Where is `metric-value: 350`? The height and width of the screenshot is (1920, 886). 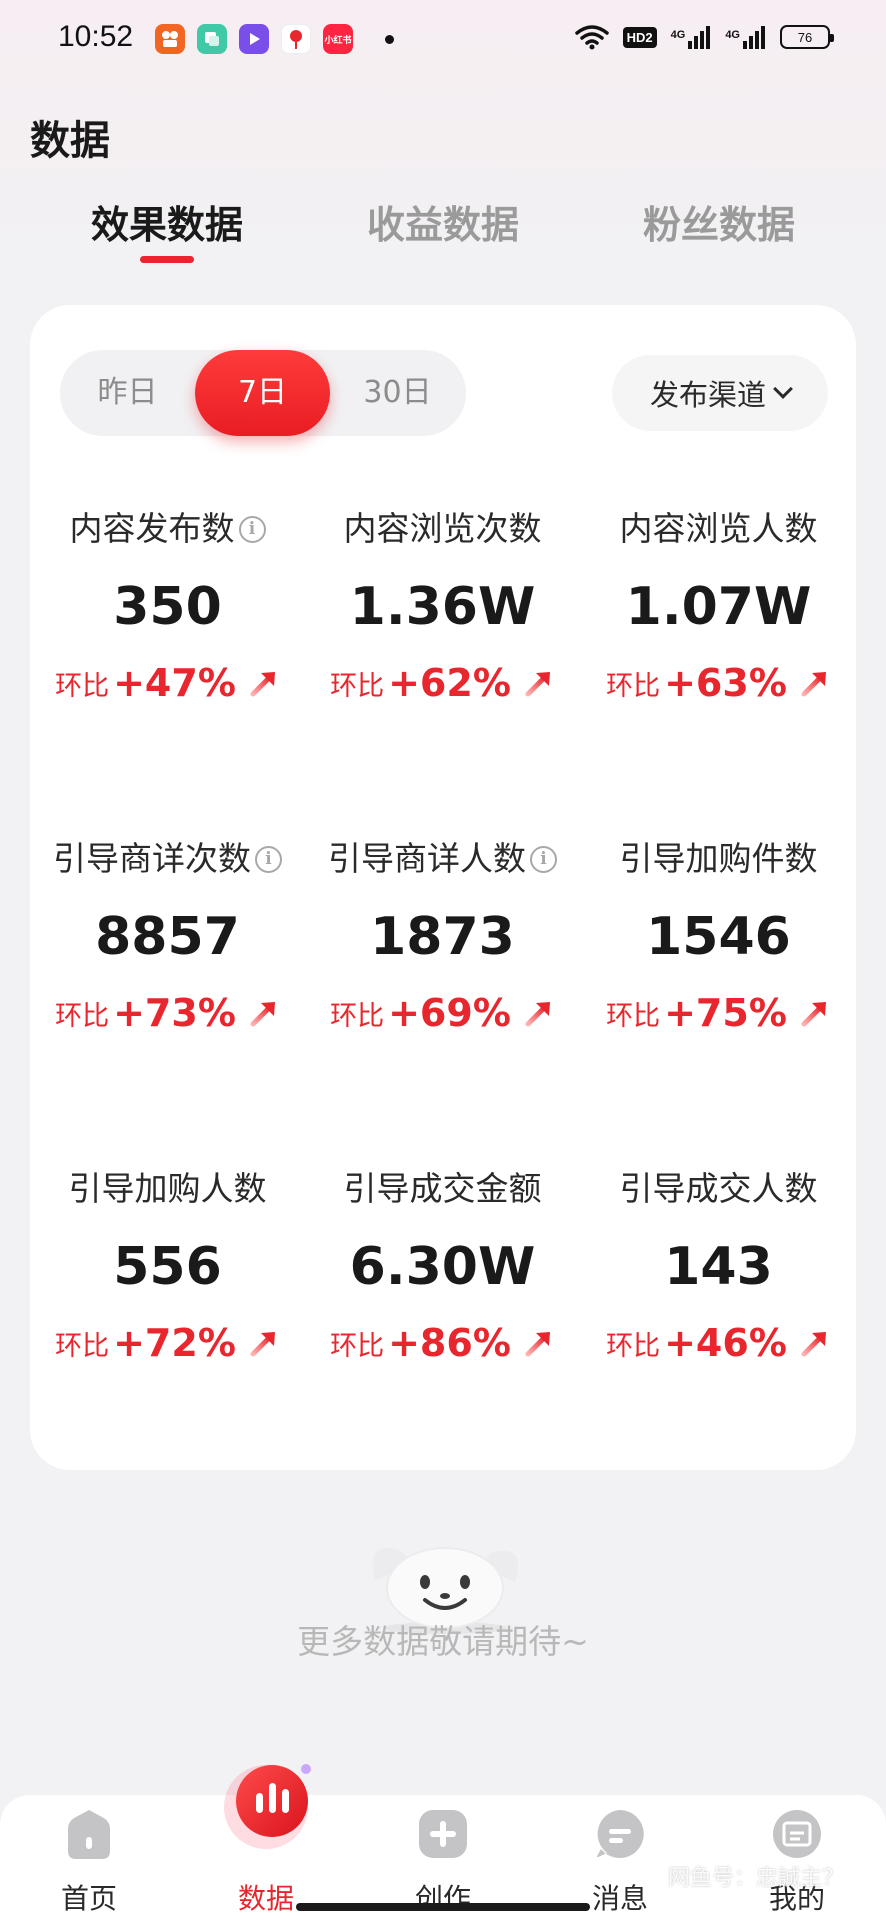 metric-value: 350 is located at coordinates (167, 607).